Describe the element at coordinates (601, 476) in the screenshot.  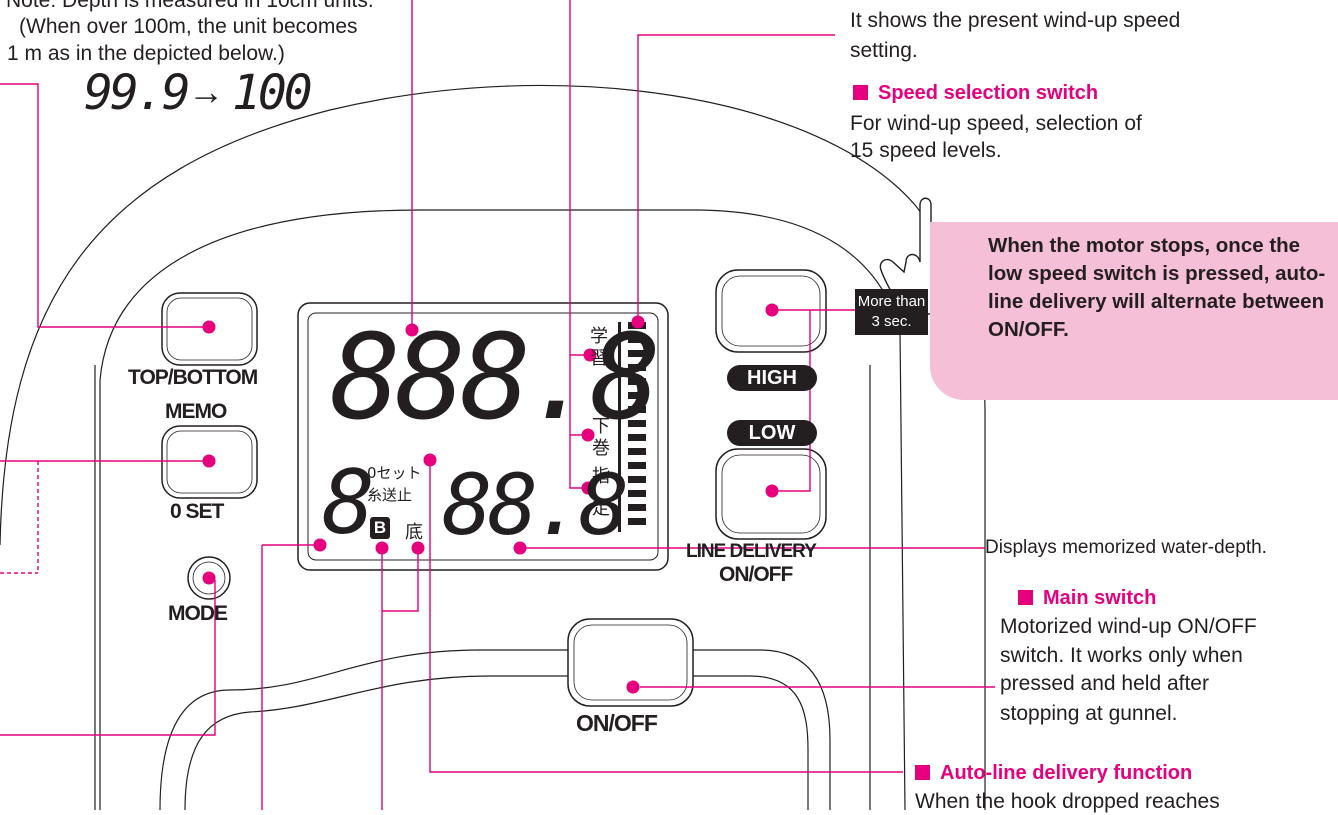
I see `lcd-spec-char-1: 指` at that location.